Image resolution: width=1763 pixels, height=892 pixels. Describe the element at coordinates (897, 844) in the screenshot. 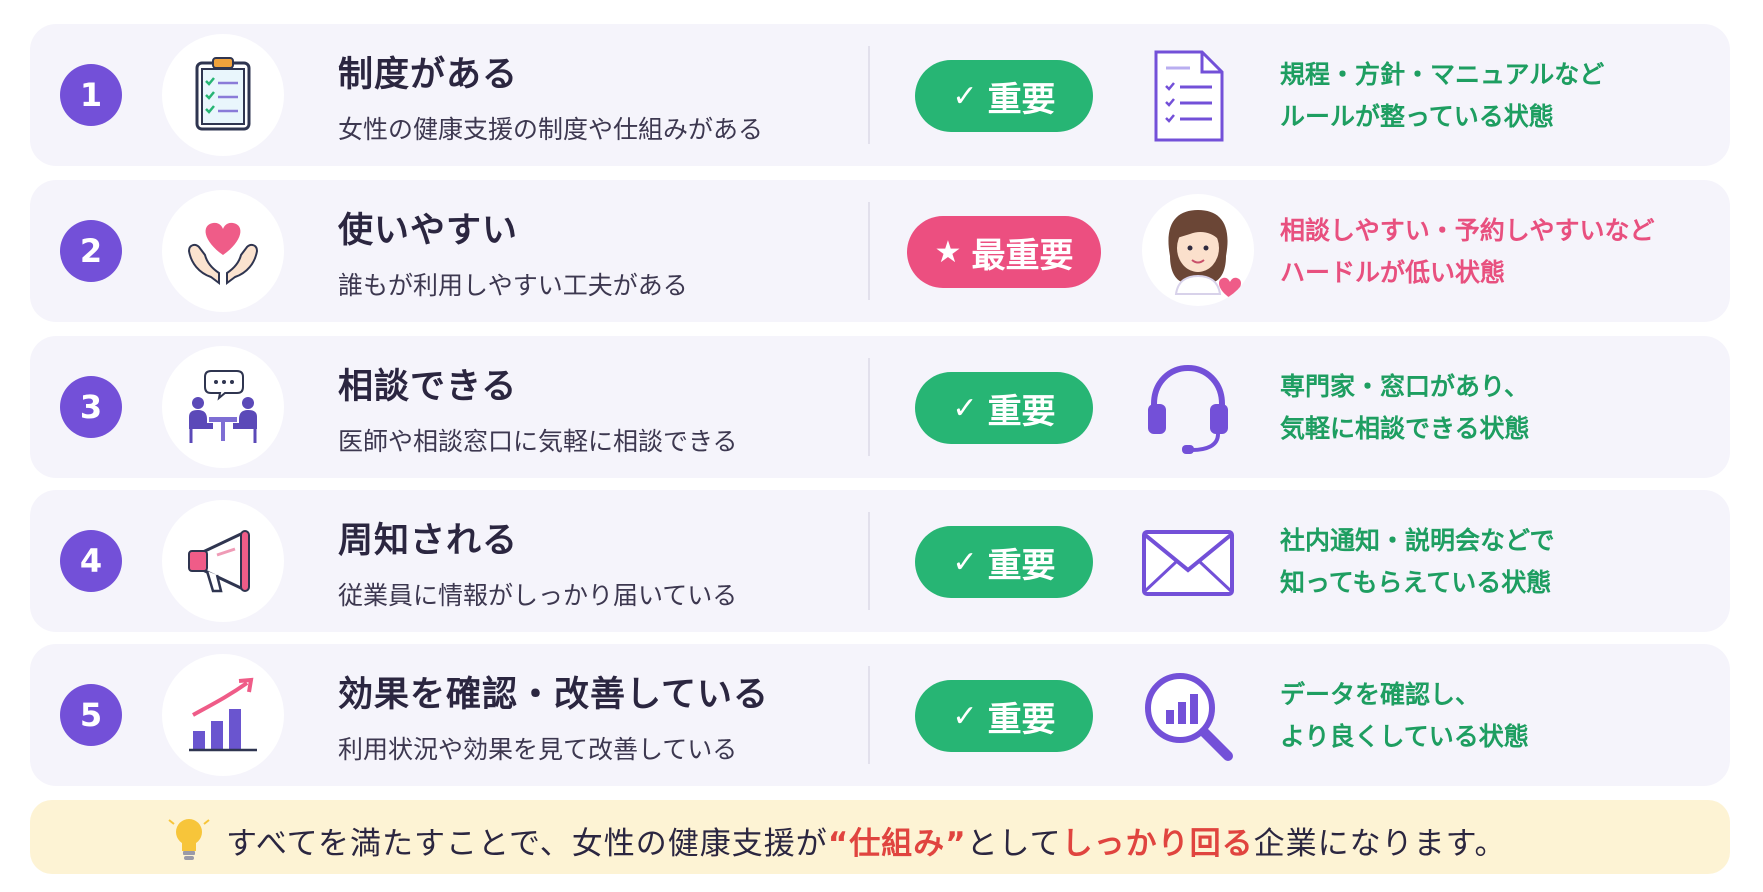

I see `summary-highlight-shikumi: 仕組み` at that location.